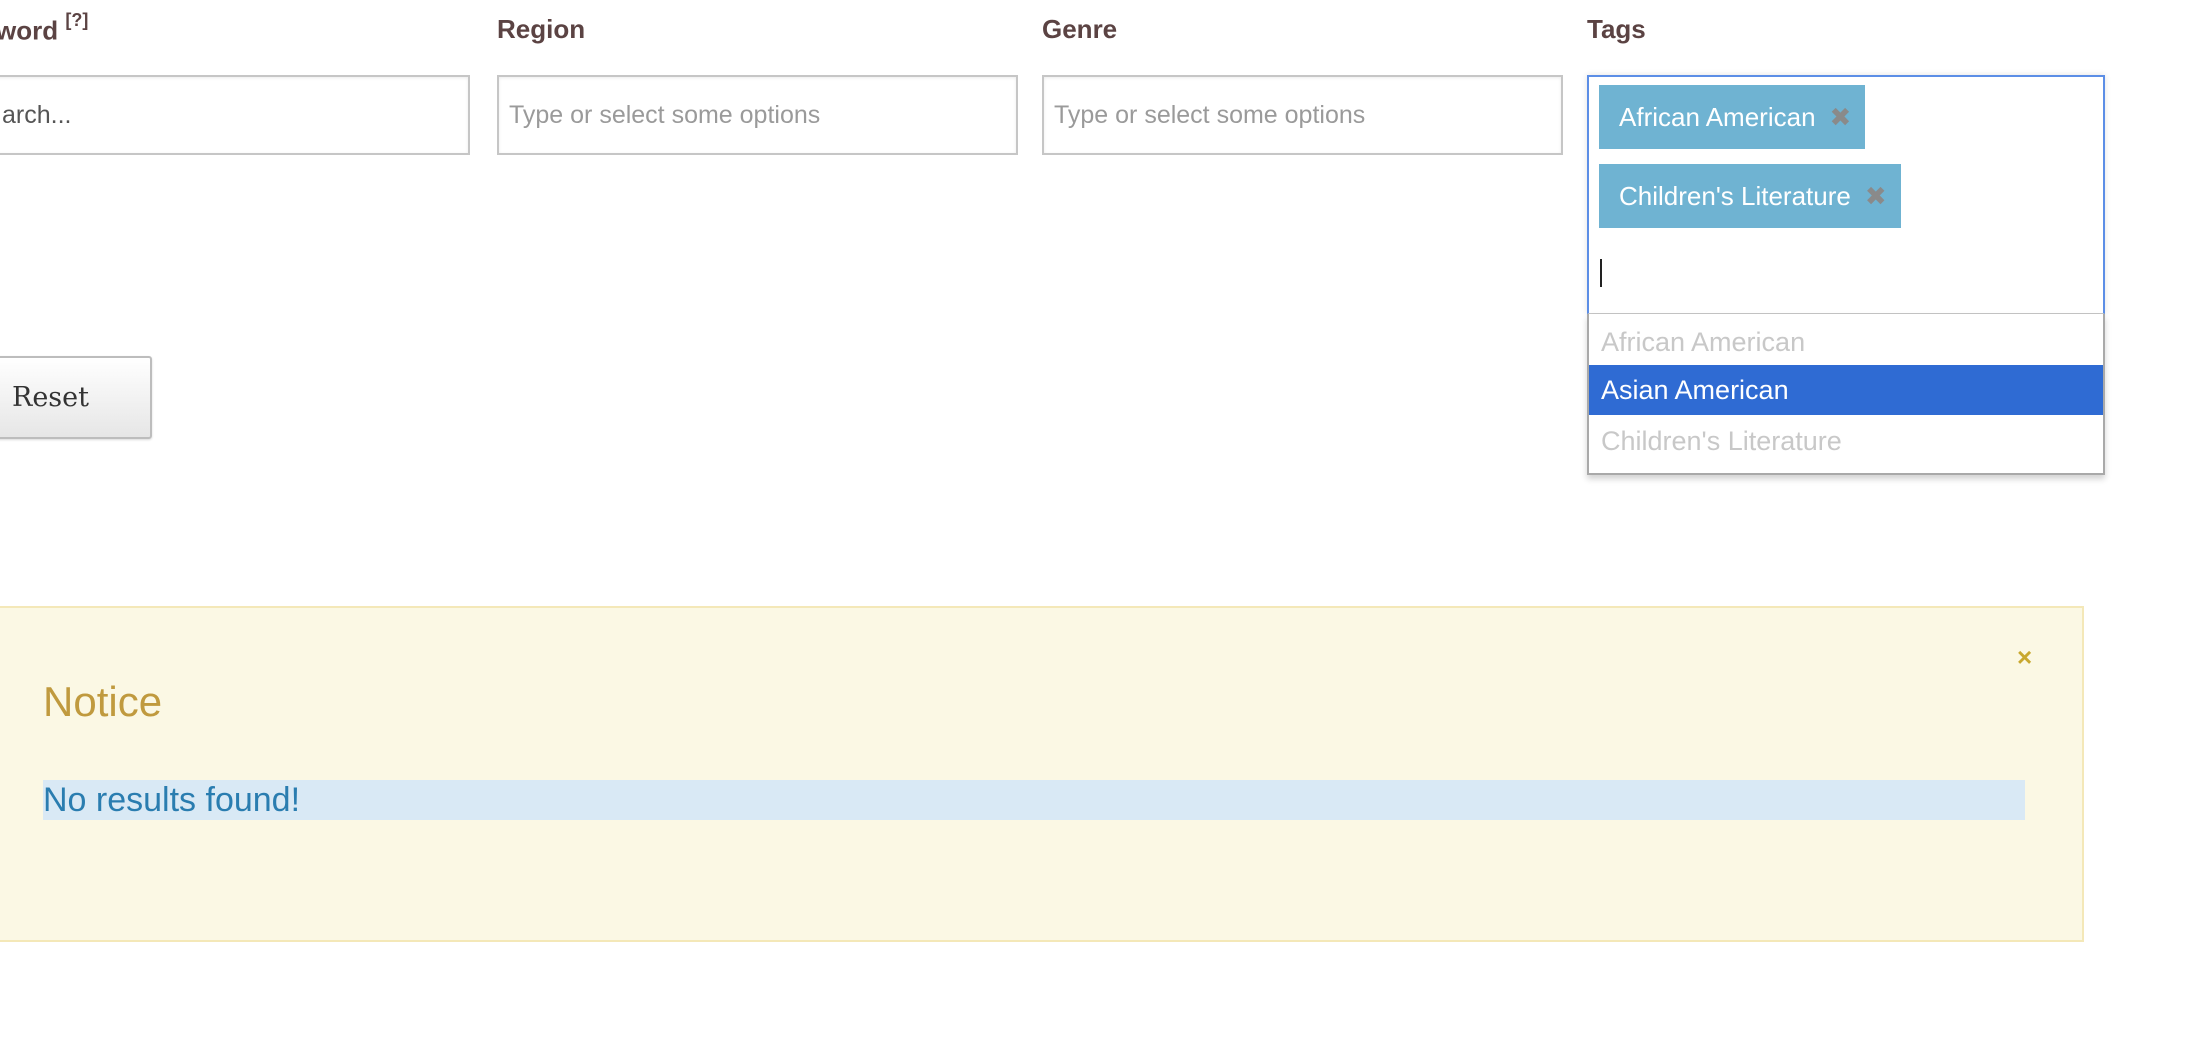  Describe the element at coordinates (665, 114) in the screenshot. I see `region-placeholder: Type or select some options` at that location.